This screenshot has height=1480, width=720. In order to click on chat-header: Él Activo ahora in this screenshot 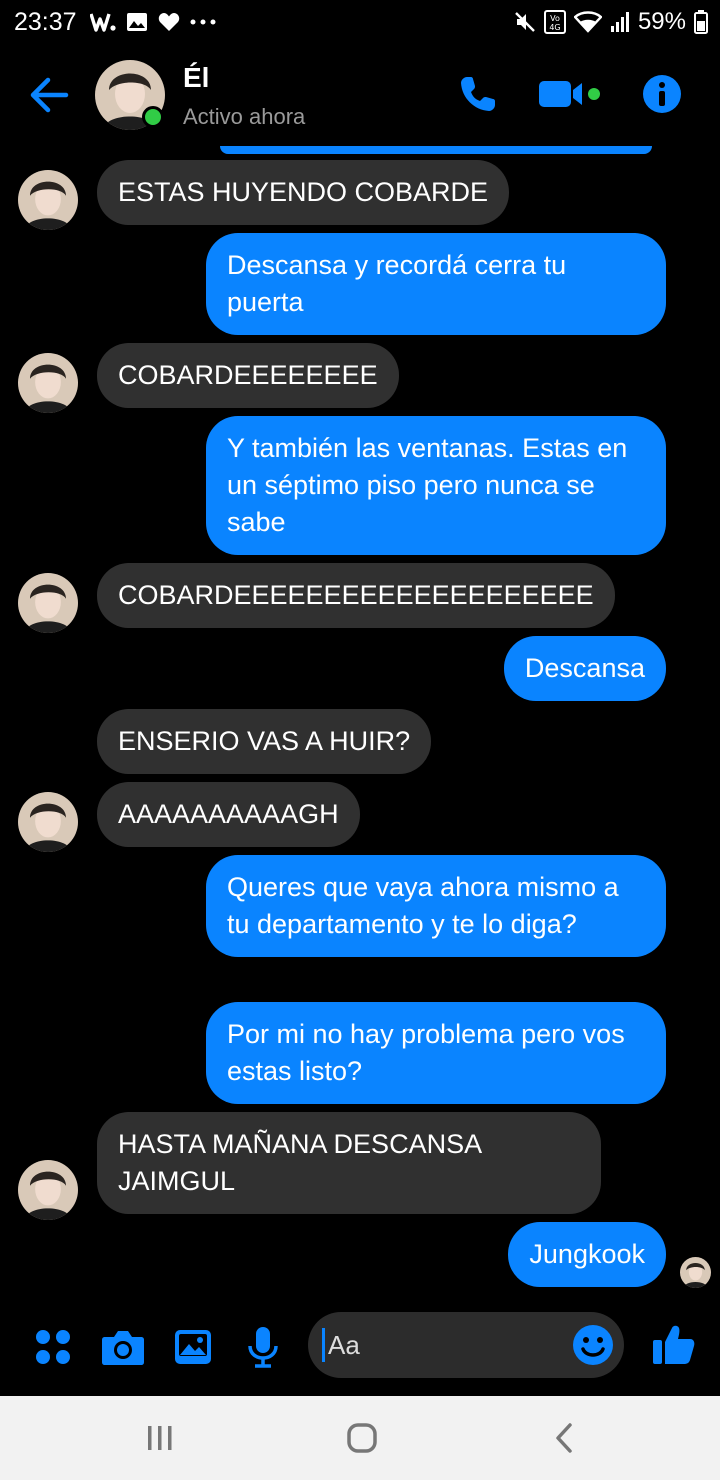, I will do `click(360, 98)`.